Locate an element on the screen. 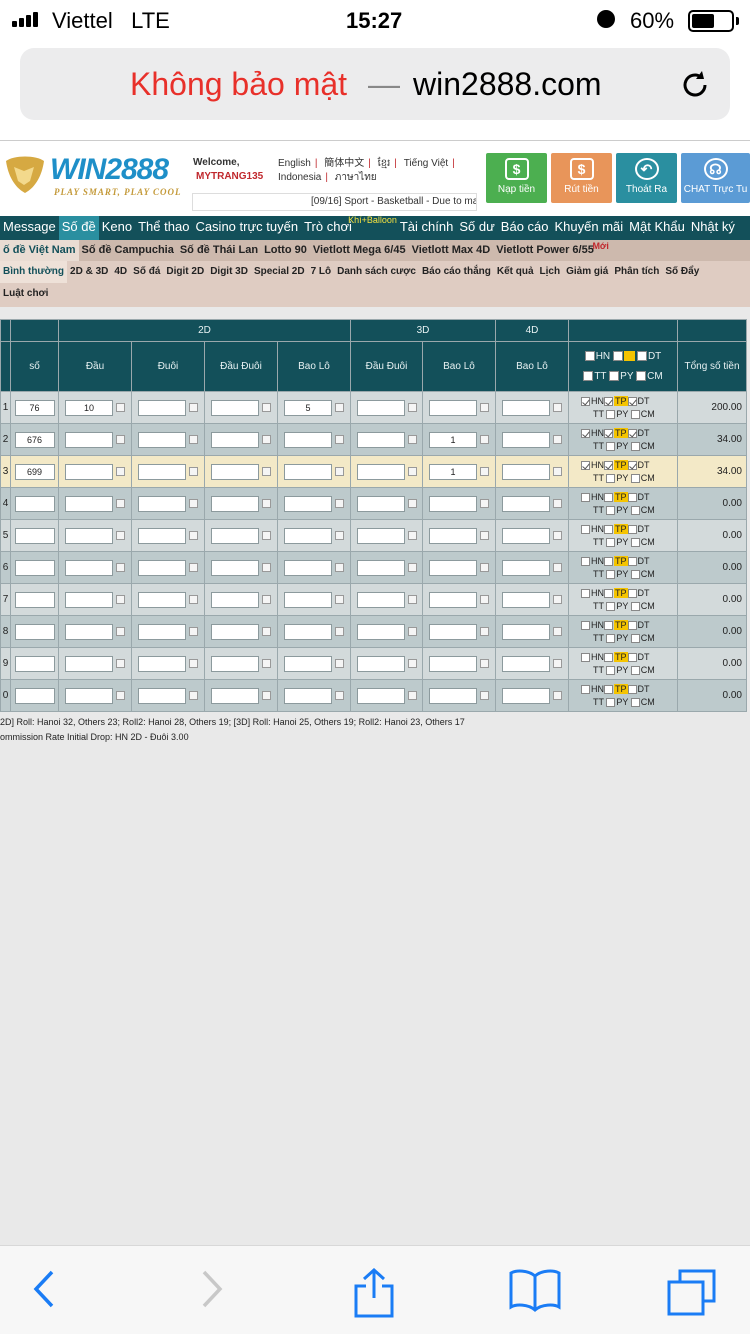 The height and width of the screenshot is (1334, 750). bao-lo-input: 5 is located at coordinates (308, 407).